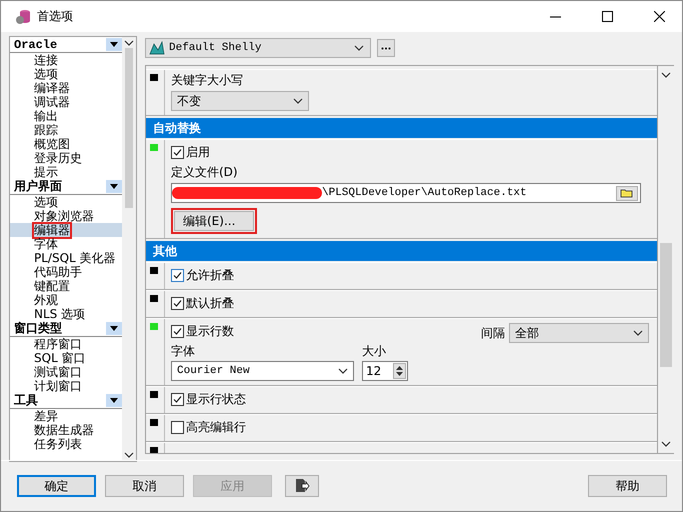 This screenshot has width=683, height=512. What do you see at coordinates (36, 45) in the screenshot?
I see `group-label: Oracle` at bounding box center [36, 45].